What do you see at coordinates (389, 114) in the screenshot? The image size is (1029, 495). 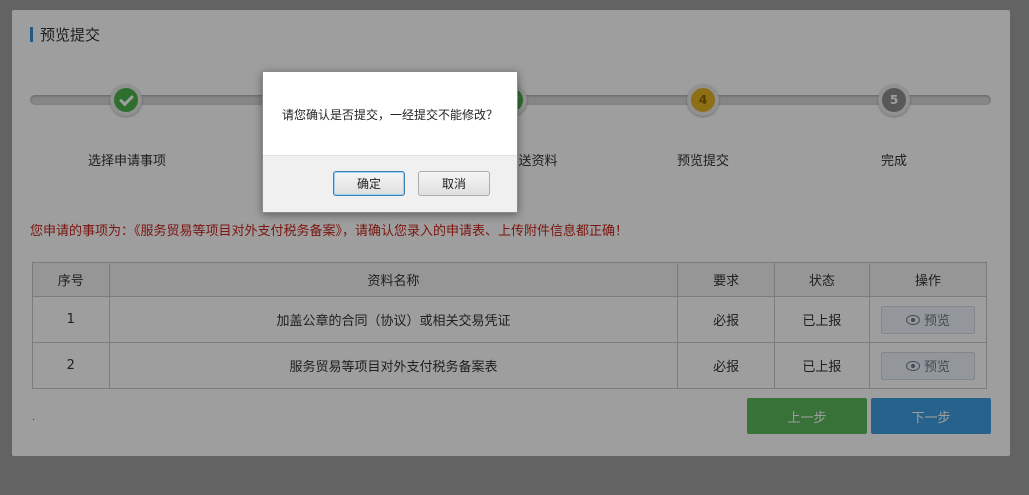 I see `dialog-message: 请您确认是否提交，一经提交不能修改？` at bounding box center [389, 114].